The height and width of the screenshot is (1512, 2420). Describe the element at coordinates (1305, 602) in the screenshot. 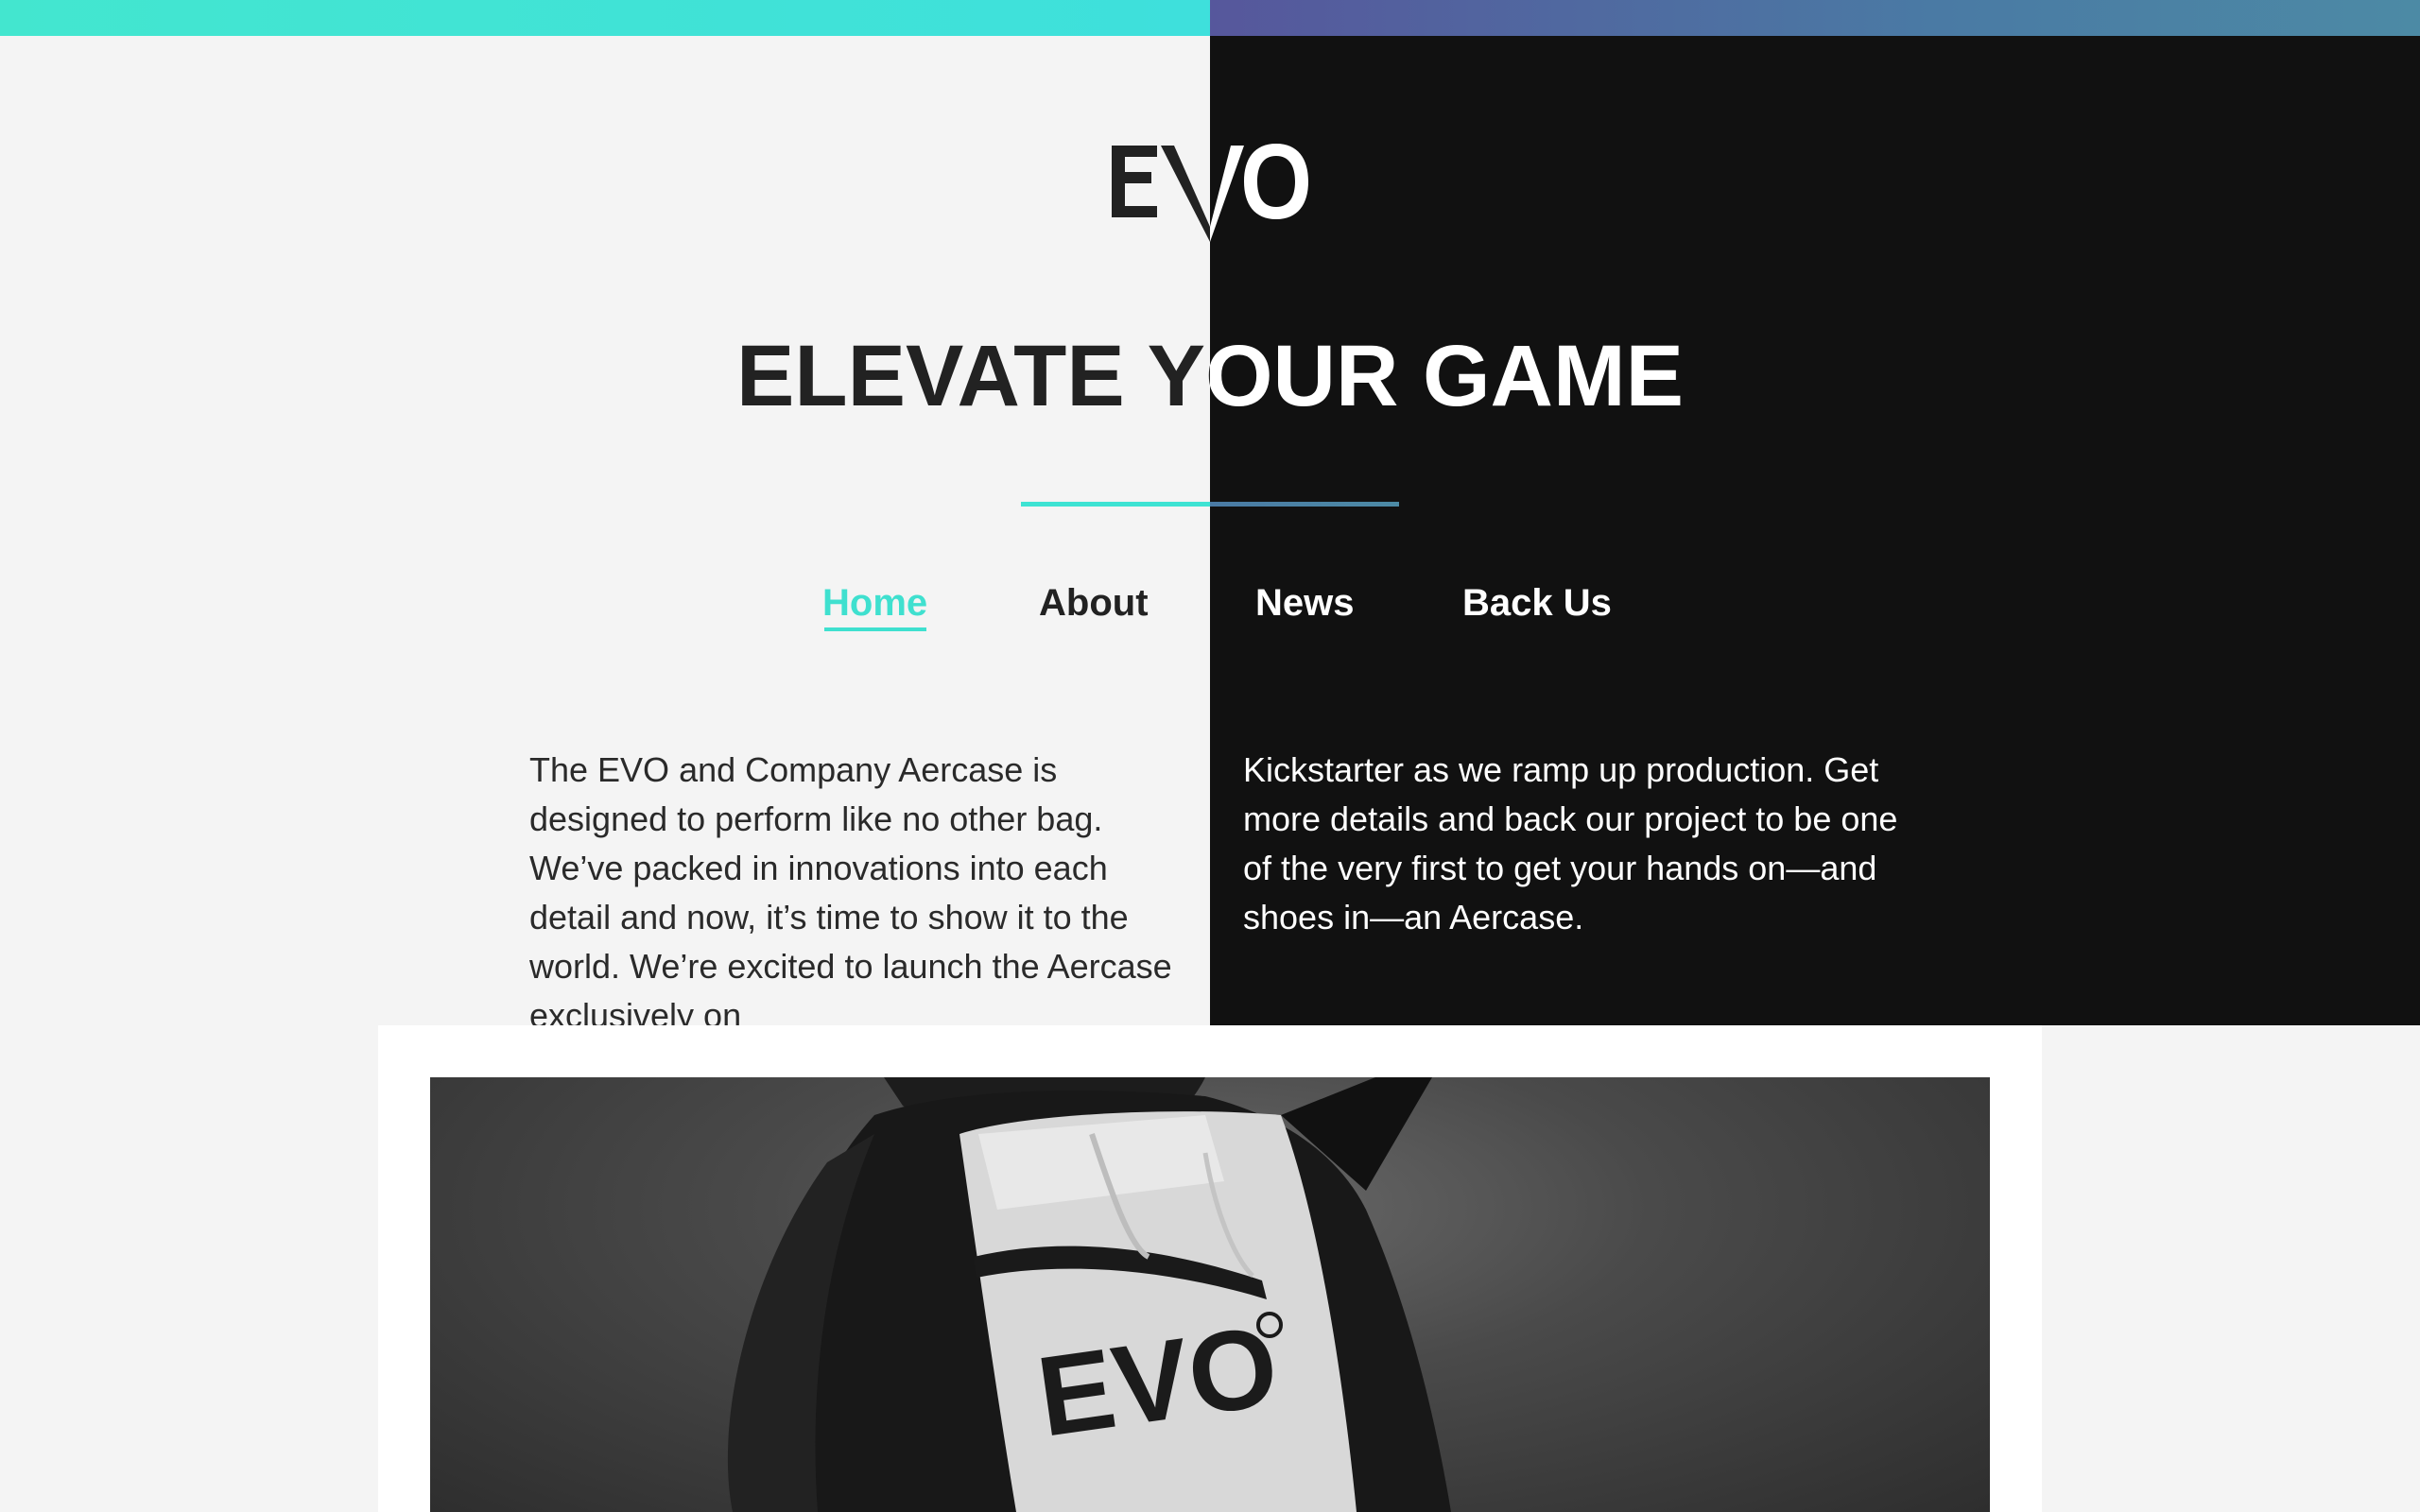

I see `nav-news-link: News` at that location.